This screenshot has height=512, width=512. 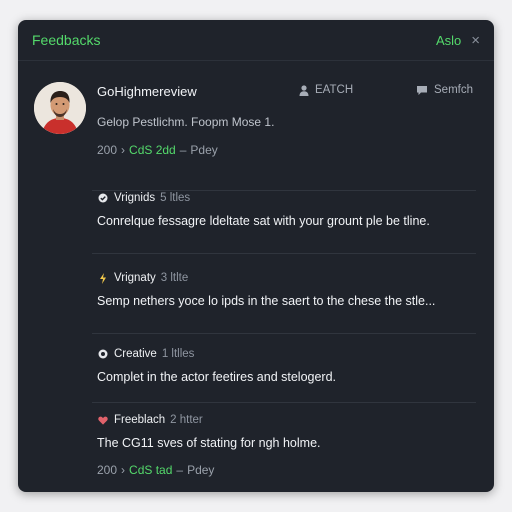 I want to click on meta-highlight: CdS tad, so click(x=150, y=470).